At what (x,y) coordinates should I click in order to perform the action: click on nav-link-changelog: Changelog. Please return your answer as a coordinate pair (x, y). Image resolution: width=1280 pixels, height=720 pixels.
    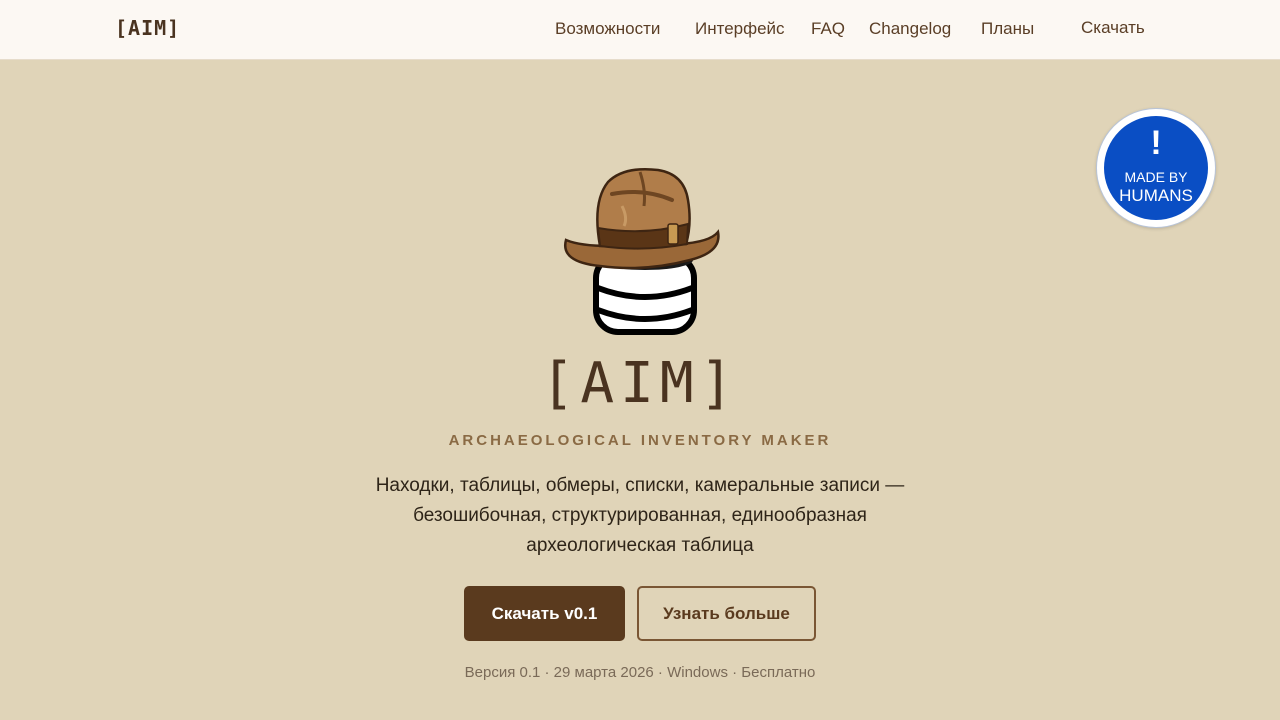
    Looking at the image, I should click on (910, 29).